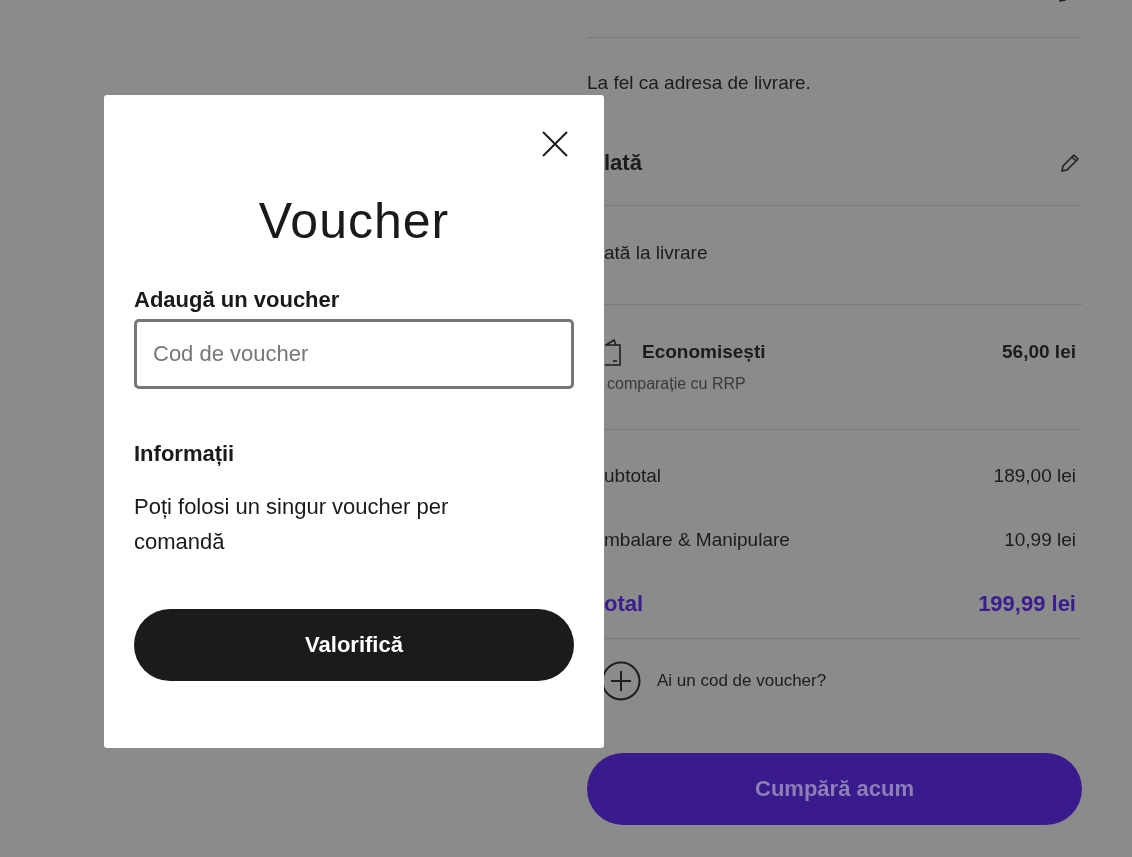 The width and height of the screenshot is (1132, 857). What do you see at coordinates (613, 352) in the screenshot?
I see `wallet-icon` at bounding box center [613, 352].